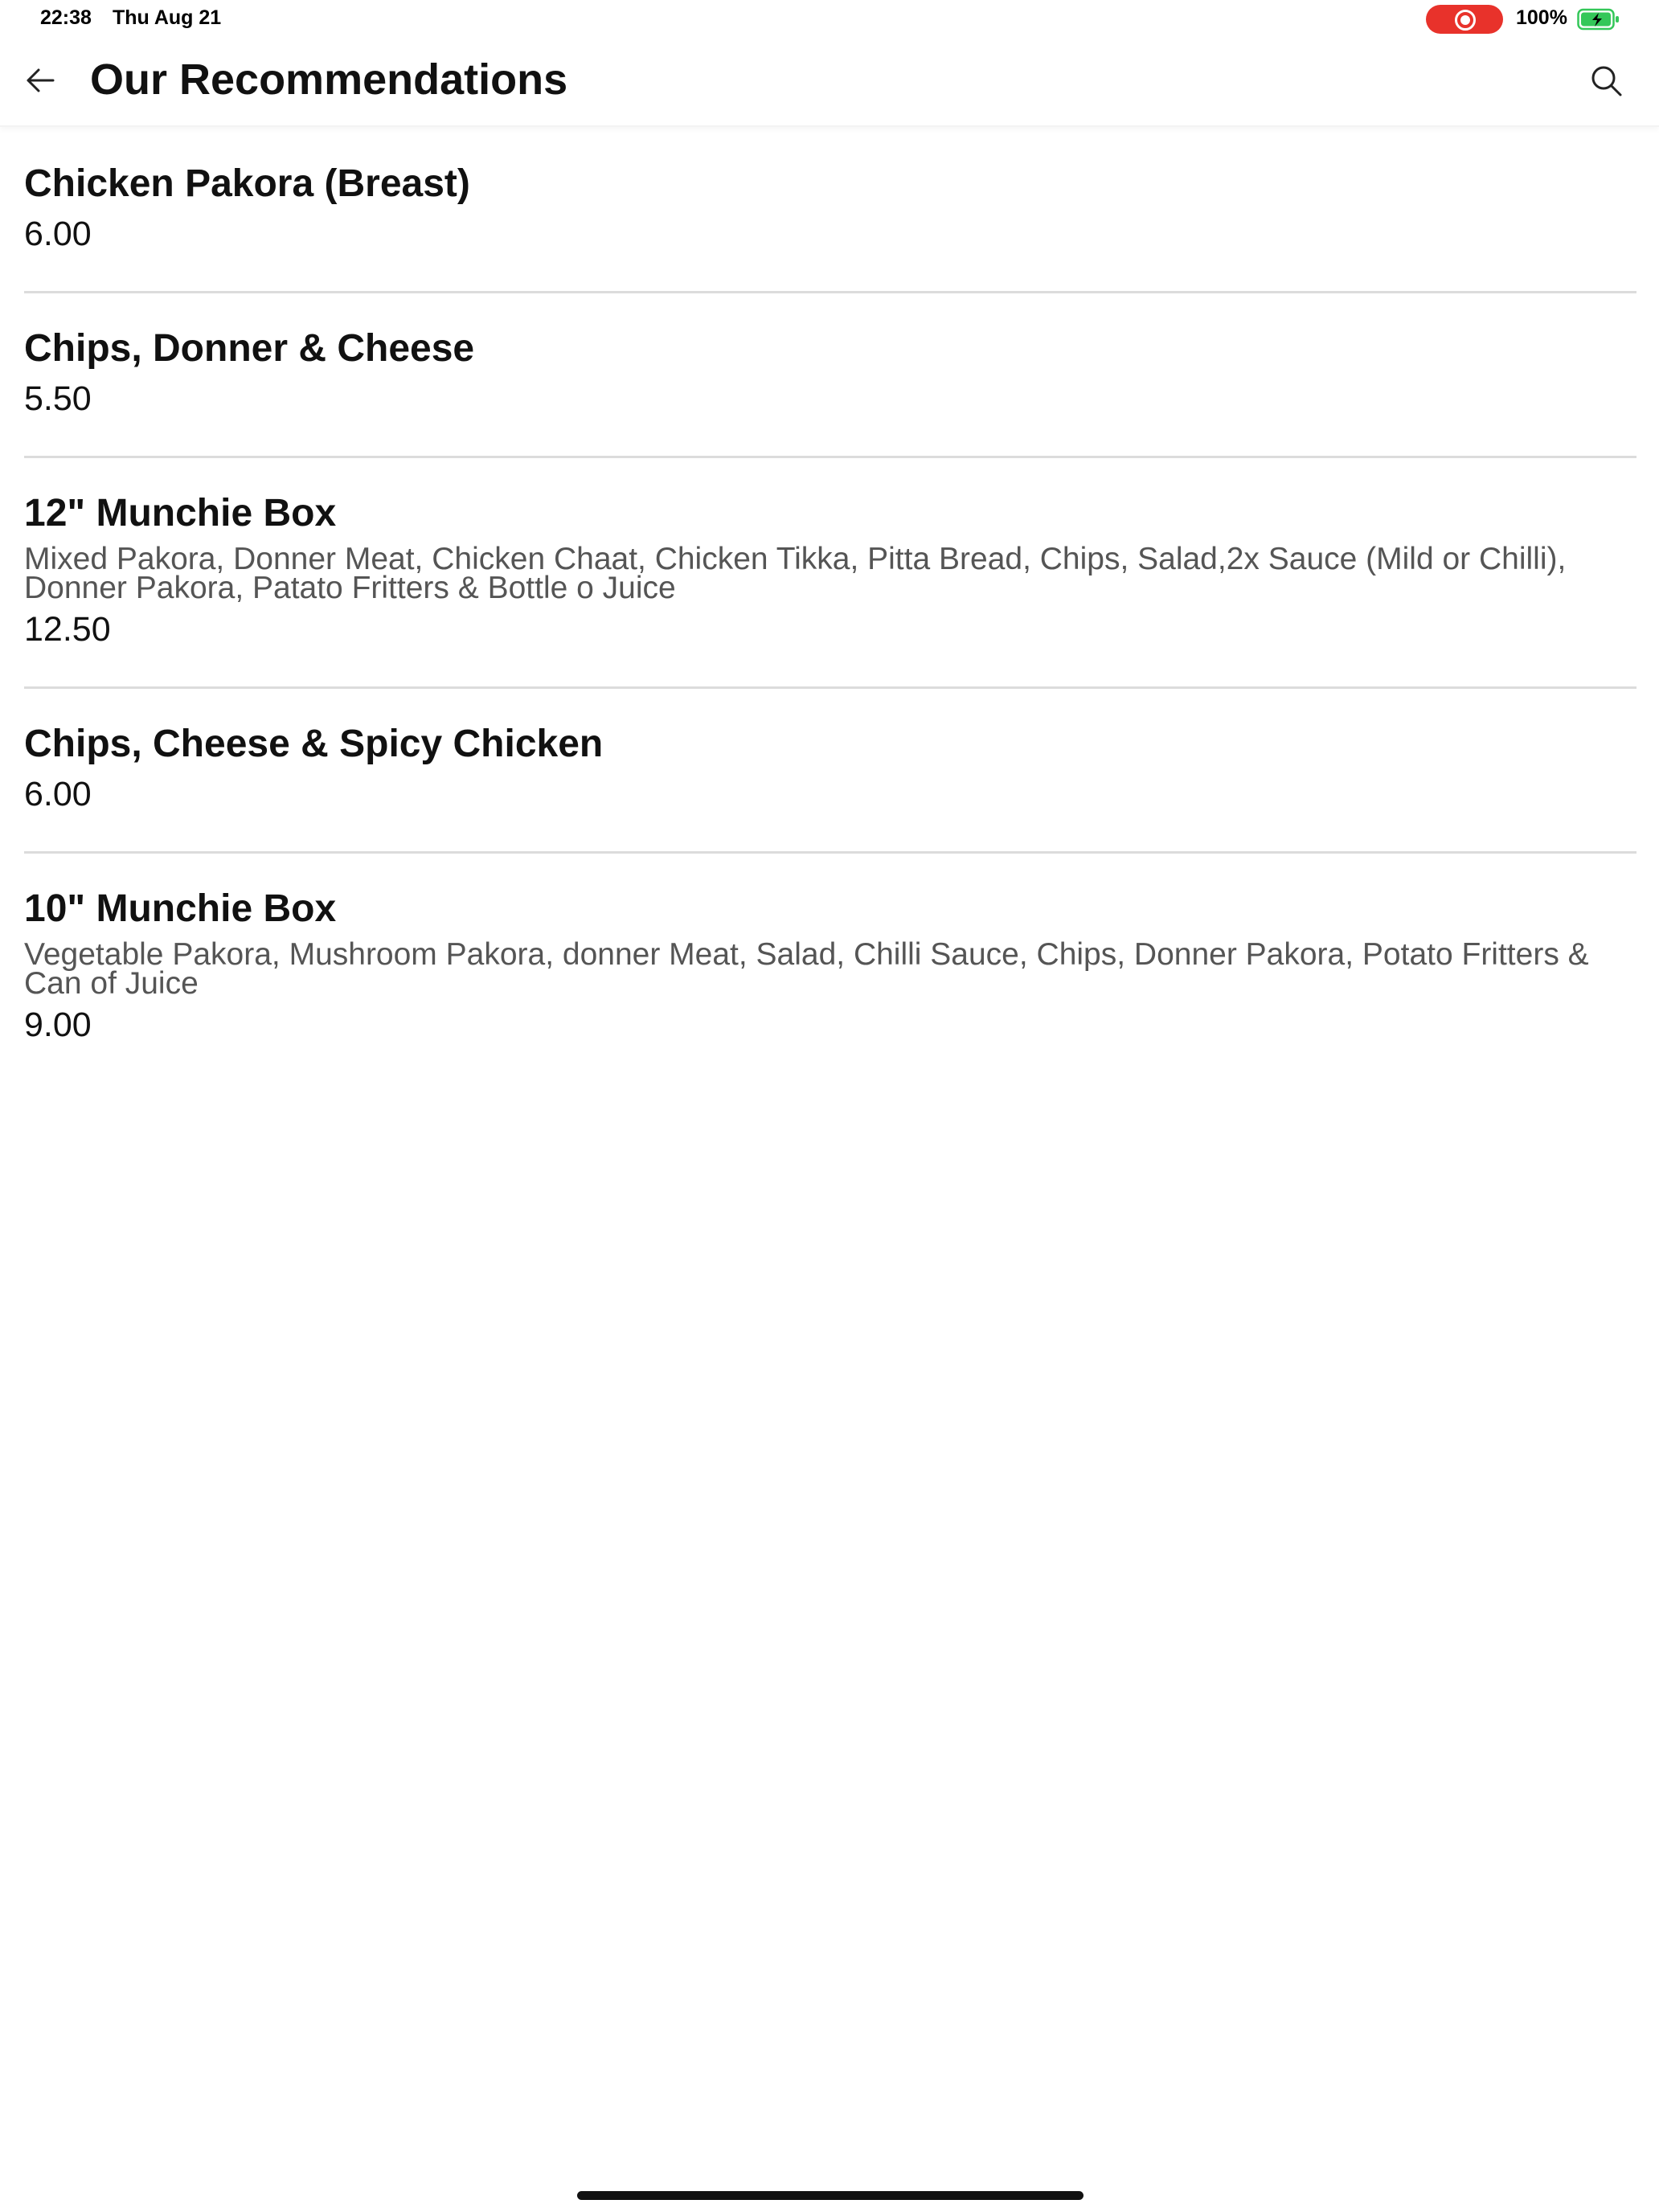 This screenshot has width=1659, height=2212. Describe the element at coordinates (58, 398) in the screenshot. I see `item-price: 5.50` at that location.